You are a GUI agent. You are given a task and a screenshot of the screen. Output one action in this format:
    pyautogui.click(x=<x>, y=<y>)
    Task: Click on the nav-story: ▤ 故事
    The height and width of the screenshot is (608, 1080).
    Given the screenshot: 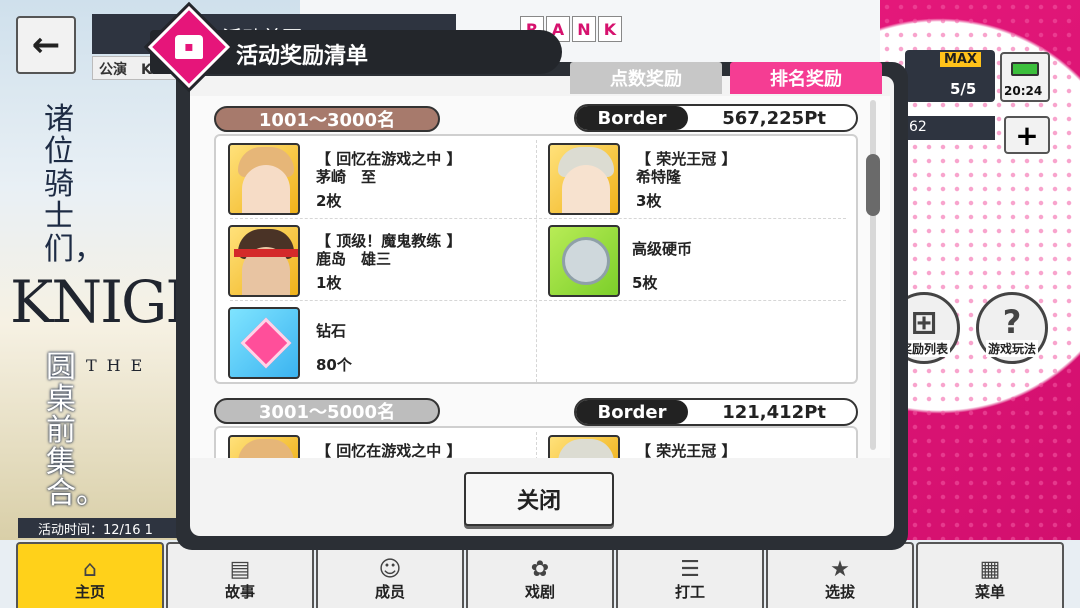 What is the action you would take?
    pyautogui.click(x=240, y=575)
    